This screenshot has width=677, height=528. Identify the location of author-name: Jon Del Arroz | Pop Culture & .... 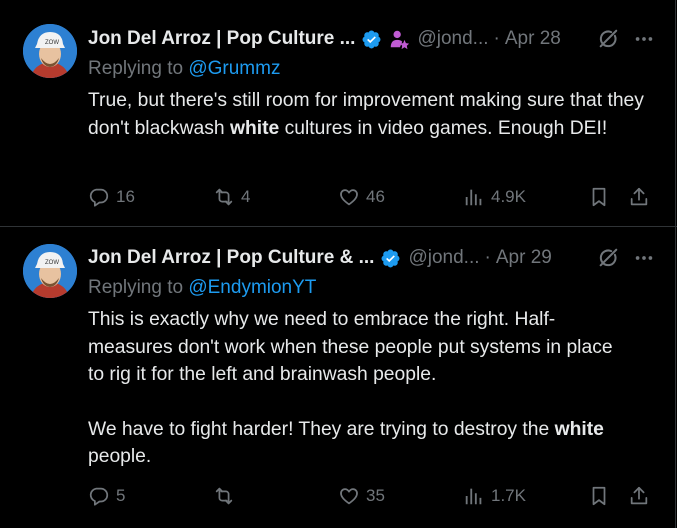
(231, 258).